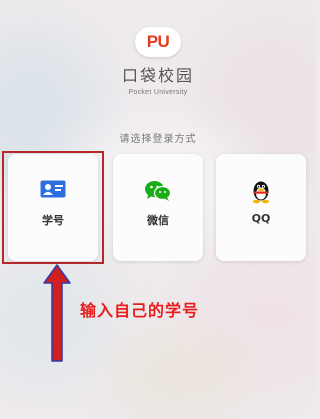  I want to click on login-method-prompt: 请选择登录方式, so click(158, 139).